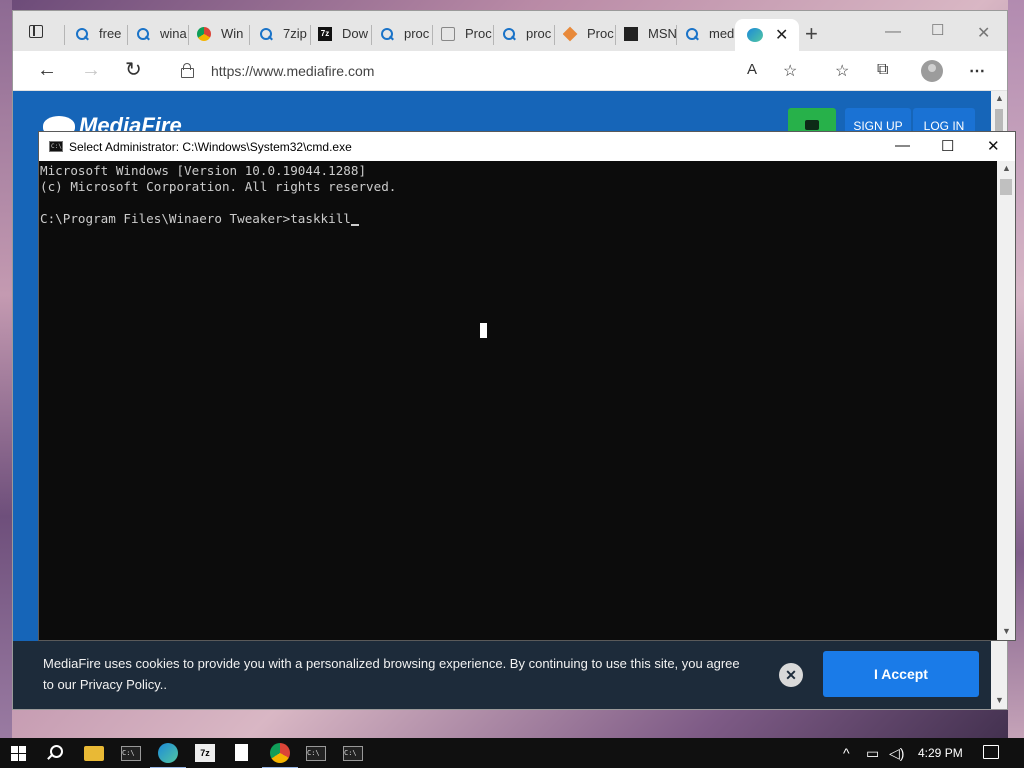  What do you see at coordinates (650, 35) in the screenshot?
I see `tab-msn: MSN` at bounding box center [650, 35].